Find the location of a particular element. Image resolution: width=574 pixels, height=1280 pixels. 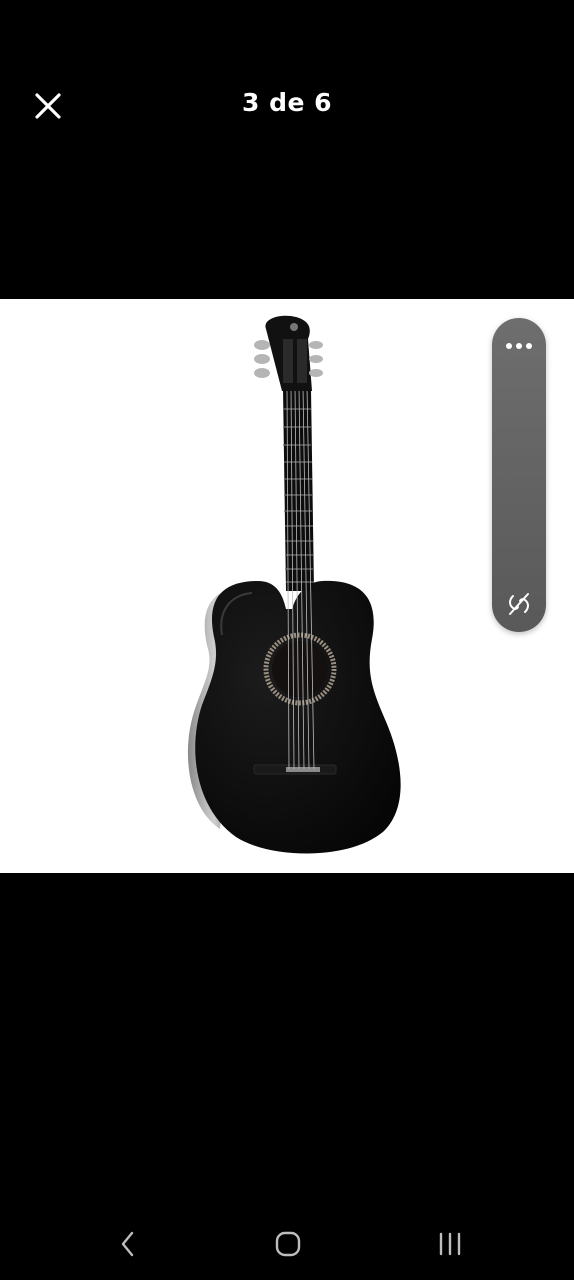

home-button is located at coordinates (288, 1244).